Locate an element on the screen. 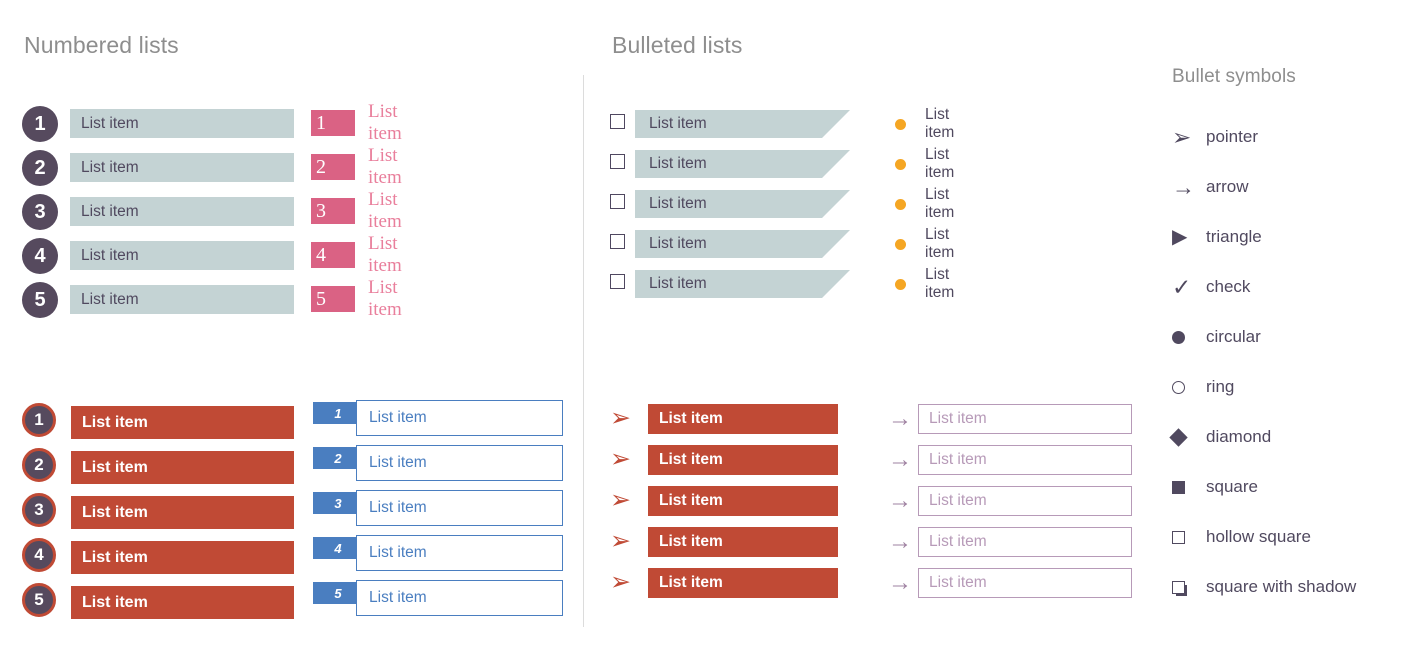  symbol-label: pointer is located at coordinates (1232, 136).